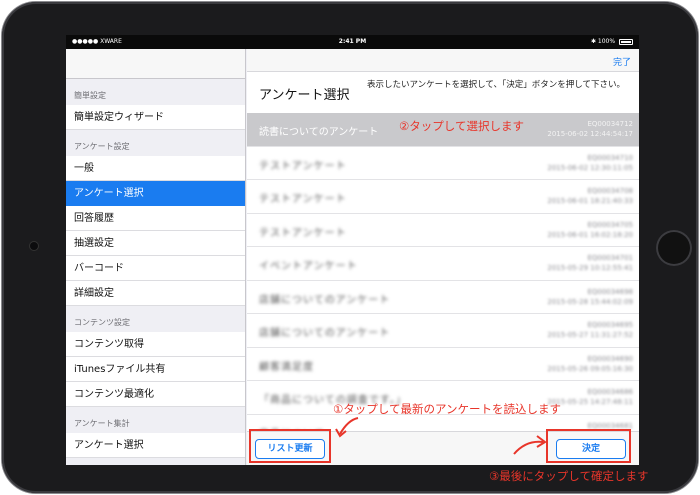  Describe the element at coordinates (590, 201) in the screenshot. I see `survey-date: 2015-06-01 18:21:40:33` at that location.